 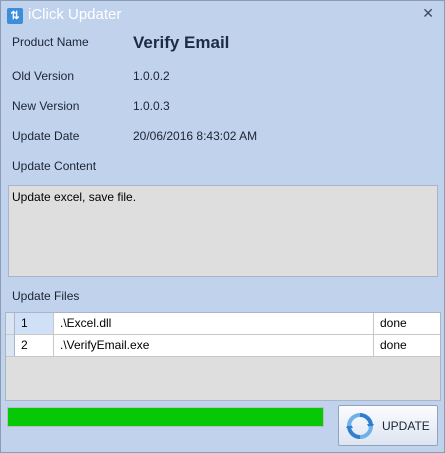 I want to click on table-row: 1 .\Excel.dll done, so click(x=223, y=324).